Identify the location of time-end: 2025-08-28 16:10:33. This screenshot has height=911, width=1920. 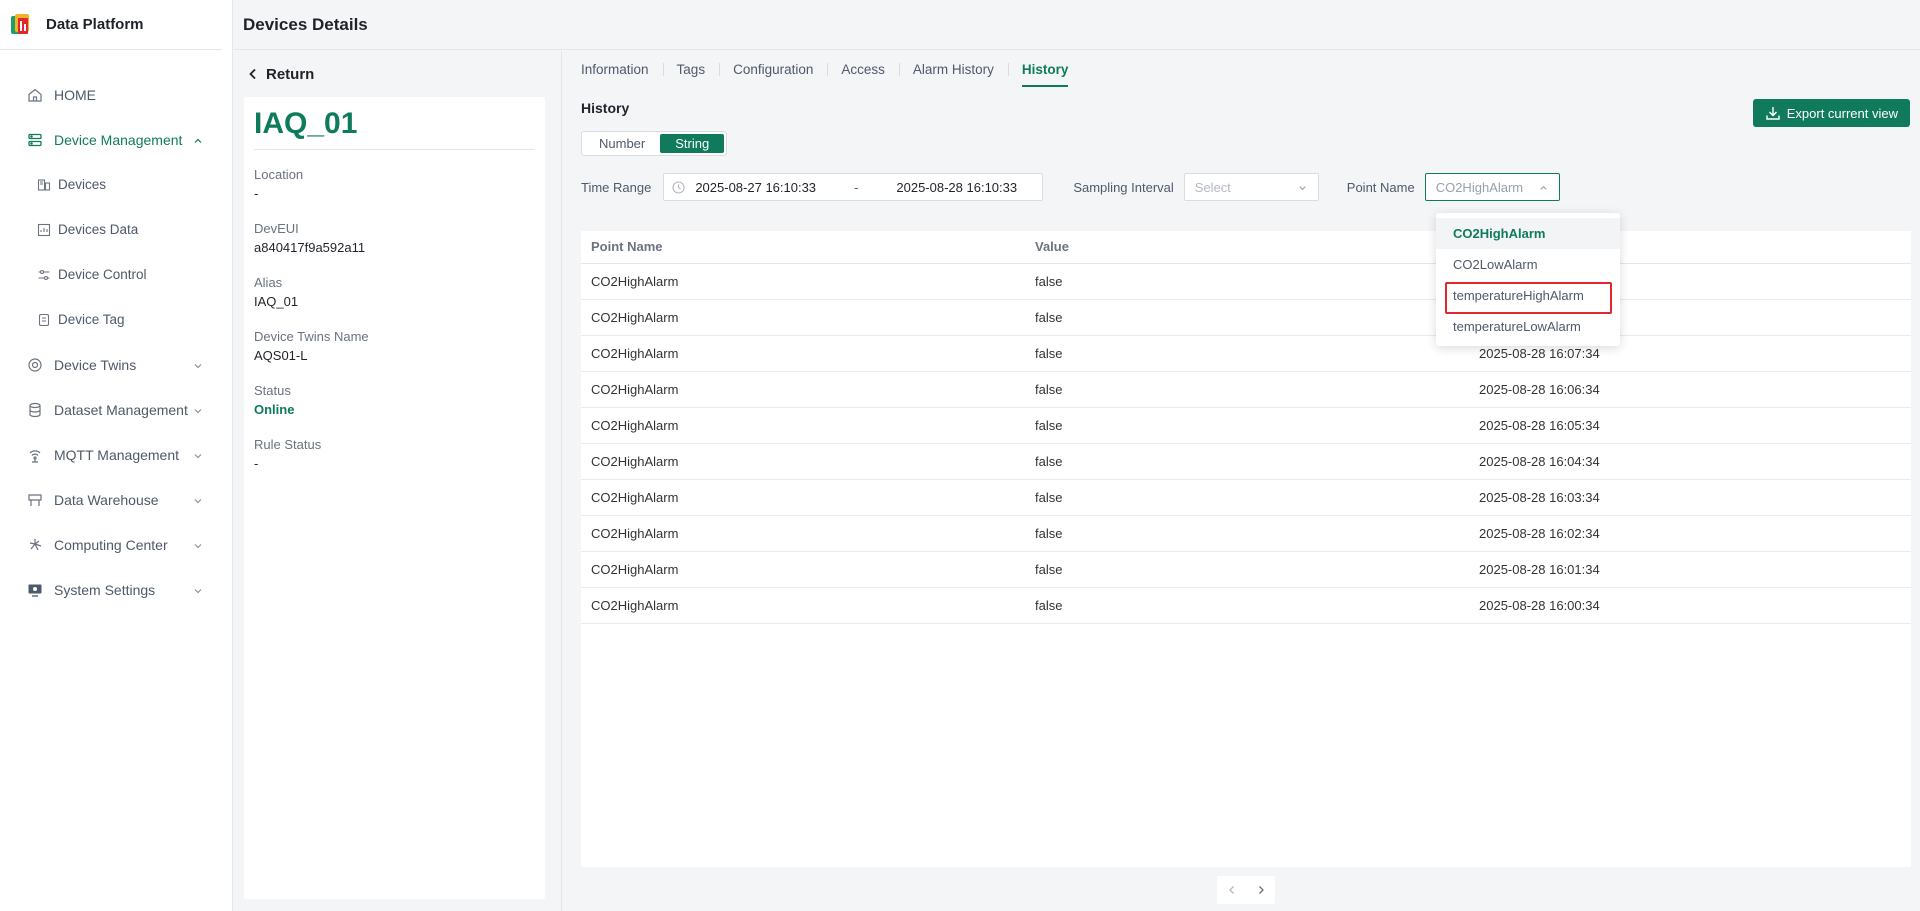
(956, 187).